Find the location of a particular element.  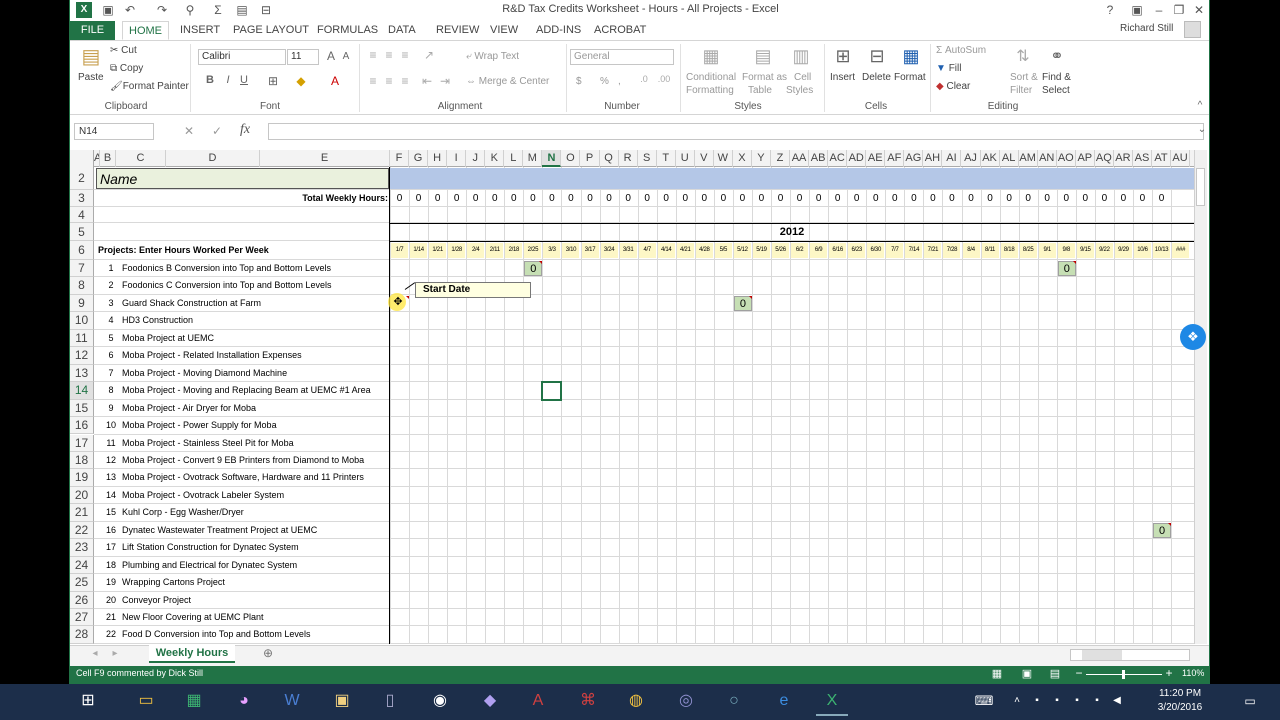

row-header-3: 3 is located at coordinates (82, 198).